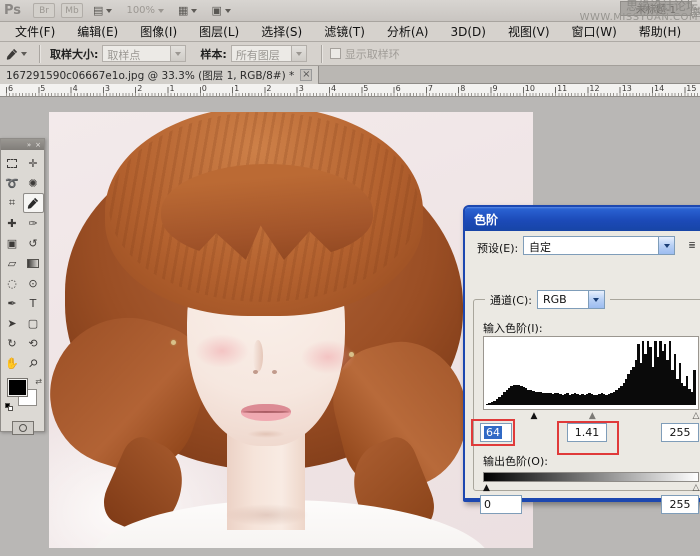 Image resolution: width=700 pixels, height=556 pixels. I want to click on clone-stamp-icon: ▣, so click(12, 243).